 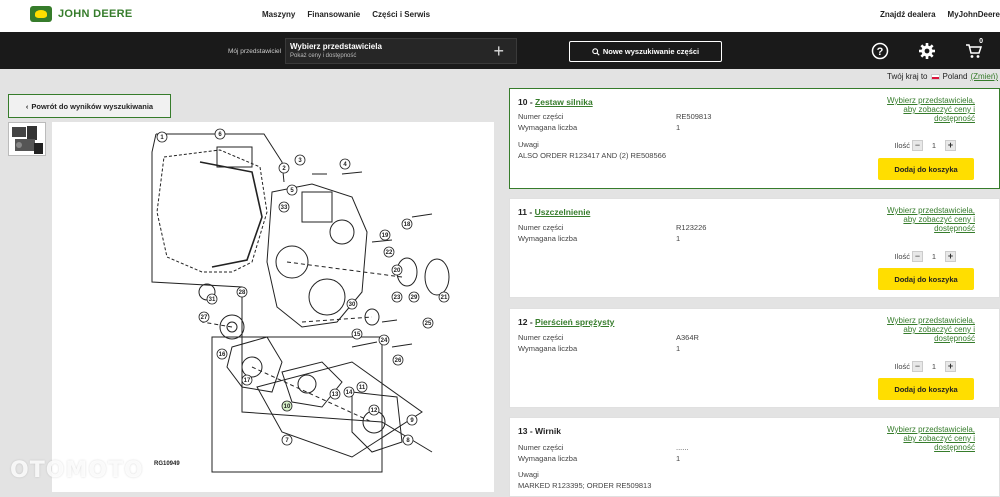 What do you see at coordinates (880, 51) in the screenshot?
I see `help-icon: ?` at bounding box center [880, 51].